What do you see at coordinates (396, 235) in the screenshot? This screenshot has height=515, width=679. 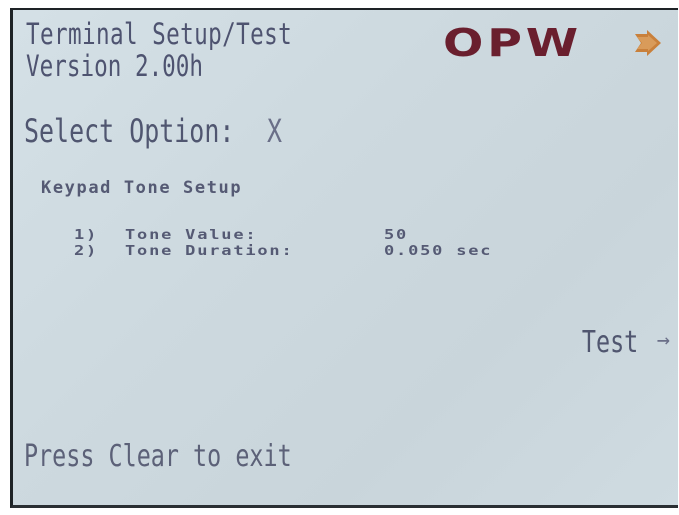 I see `option-1-value: 50` at bounding box center [396, 235].